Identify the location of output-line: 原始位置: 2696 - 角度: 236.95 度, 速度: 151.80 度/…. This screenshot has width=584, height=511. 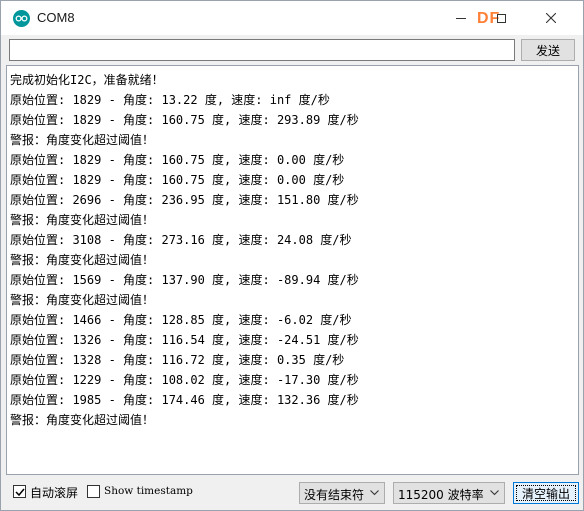
(184, 200).